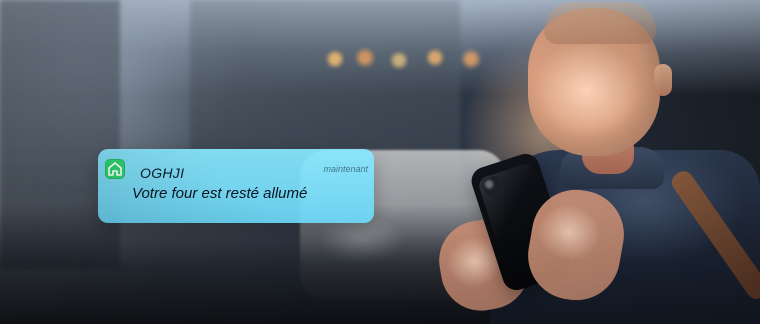  Describe the element at coordinates (345, 169) in the screenshot. I see `notification-time: maintenant` at that location.